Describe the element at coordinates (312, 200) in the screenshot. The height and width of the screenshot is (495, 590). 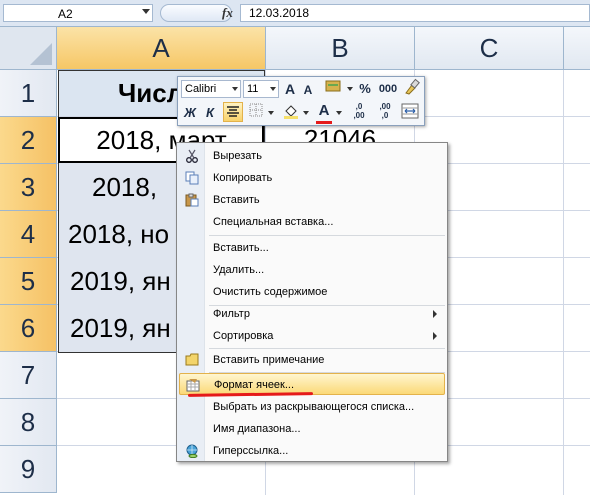
I see `menu-item-paste: Вставить` at that location.